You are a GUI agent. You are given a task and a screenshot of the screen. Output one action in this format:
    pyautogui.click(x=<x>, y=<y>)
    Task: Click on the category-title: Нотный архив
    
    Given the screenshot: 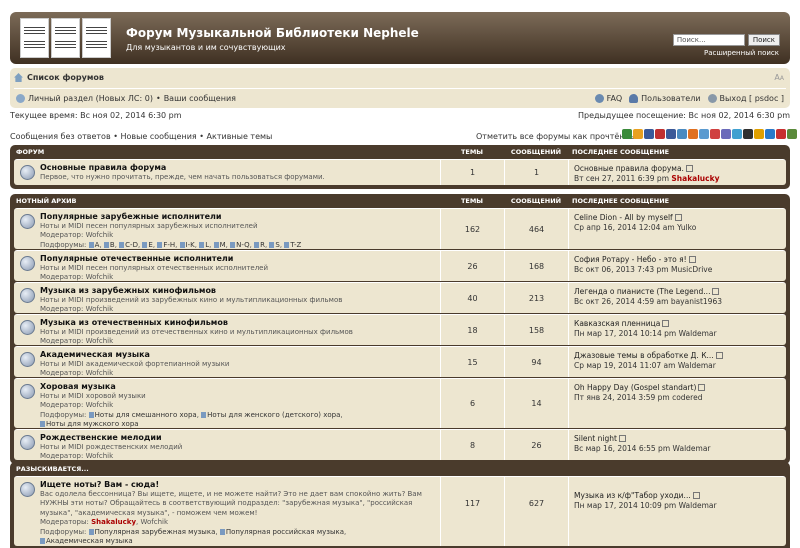 What is the action you would take?
    pyautogui.click(x=227, y=201)
    